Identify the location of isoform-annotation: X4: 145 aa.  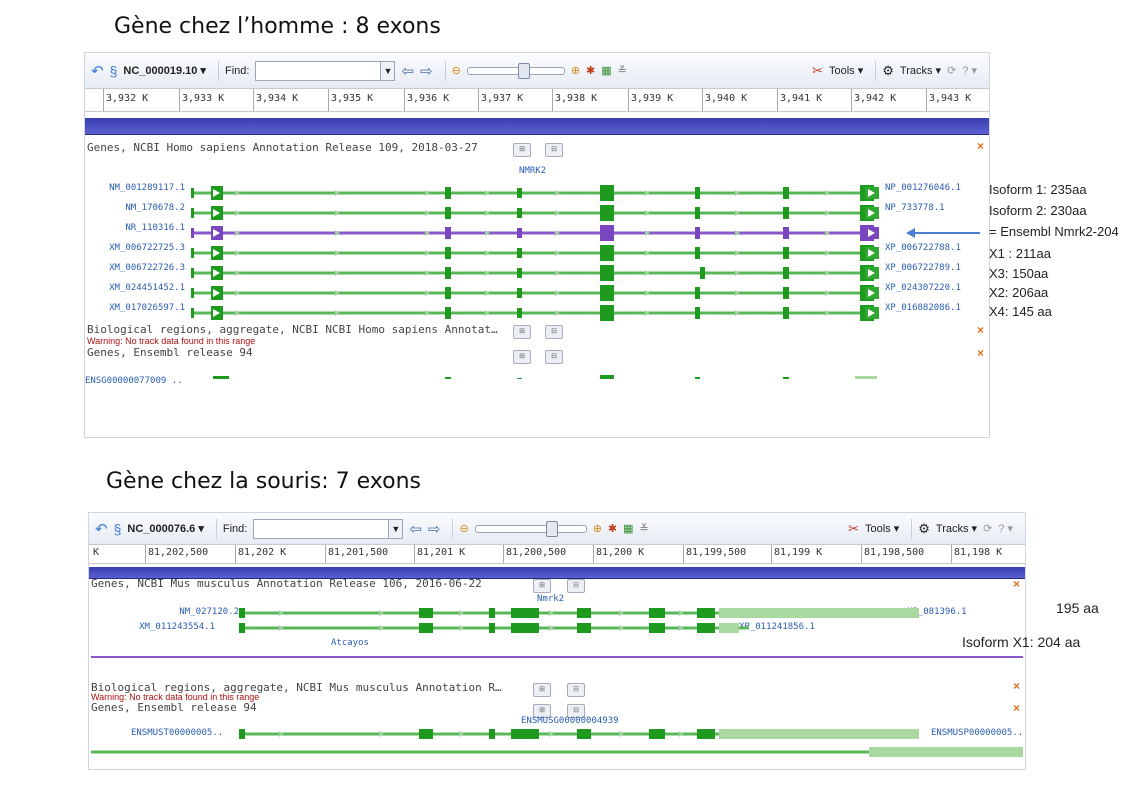
(1020, 311).